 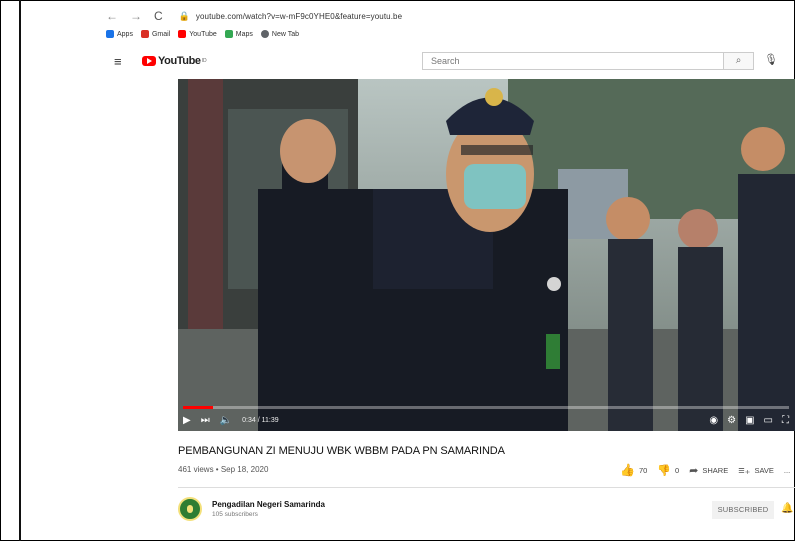 I want to click on lock-icon: 🔒, so click(x=184, y=15).